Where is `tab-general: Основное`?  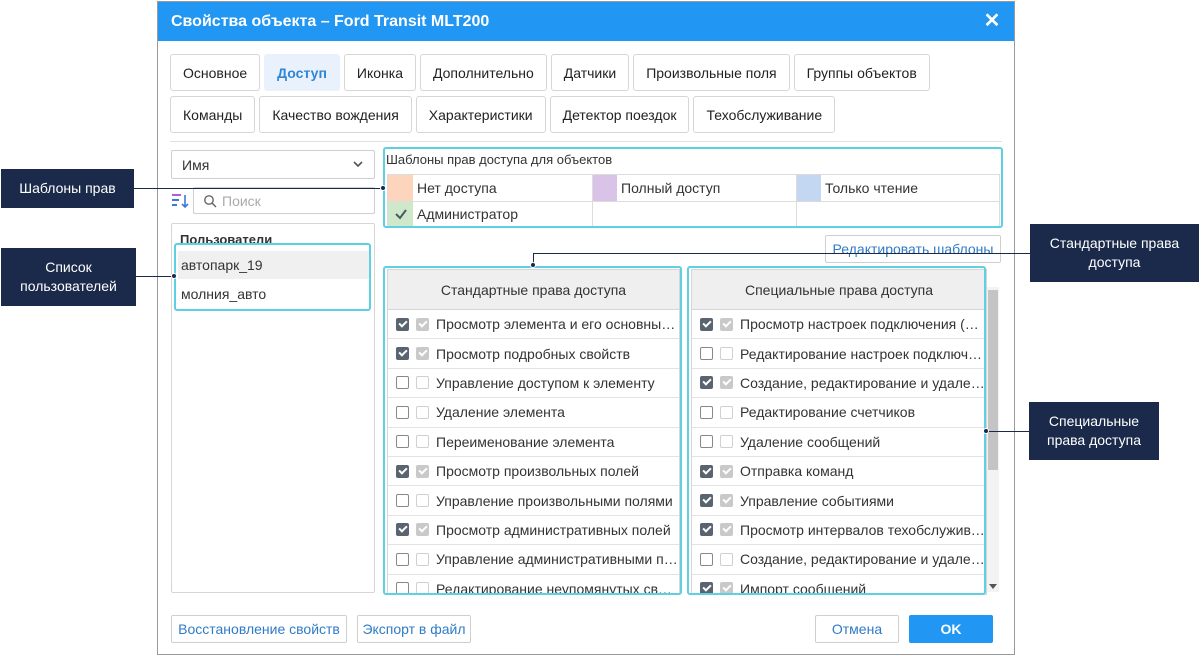 tab-general: Основное is located at coordinates (215, 72).